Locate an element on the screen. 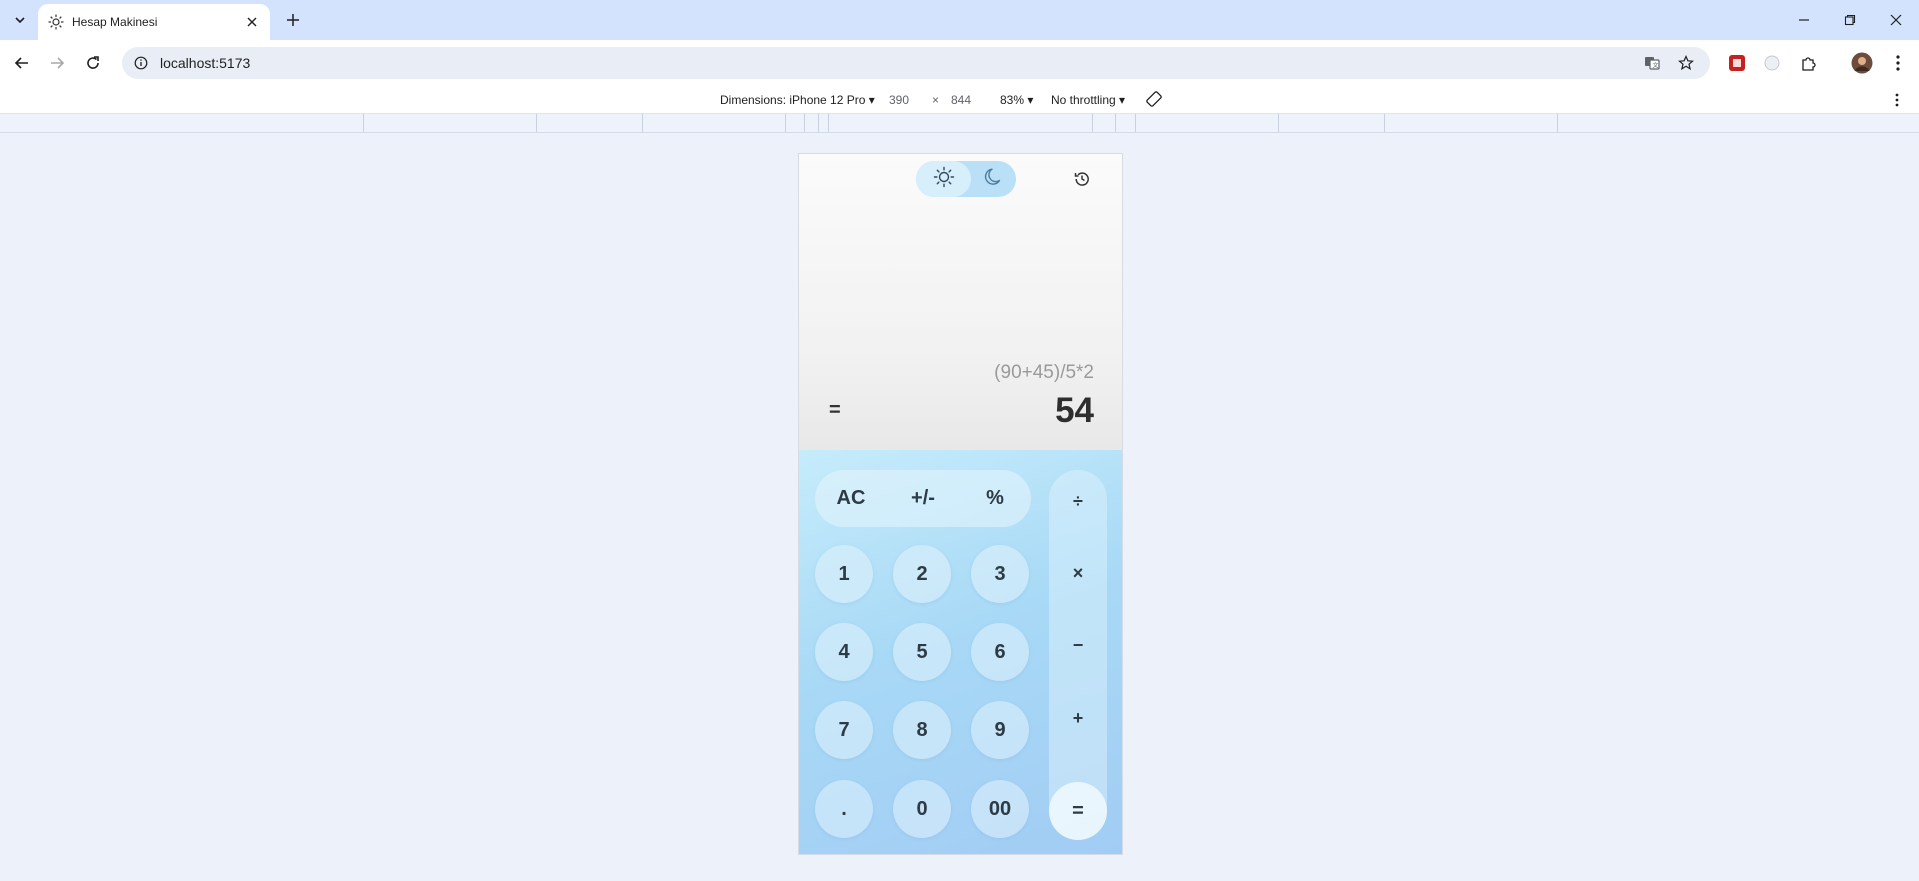 The height and width of the screenshot is (881, 1919). theme-toggle is located at coordinates (966, 179).